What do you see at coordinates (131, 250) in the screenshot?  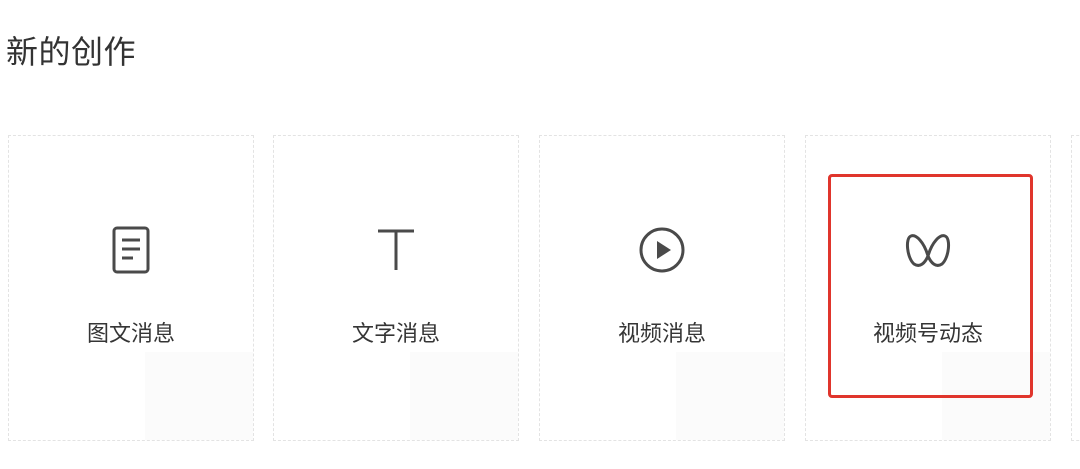 I see `document-icon` at bounding box center [131, 250].